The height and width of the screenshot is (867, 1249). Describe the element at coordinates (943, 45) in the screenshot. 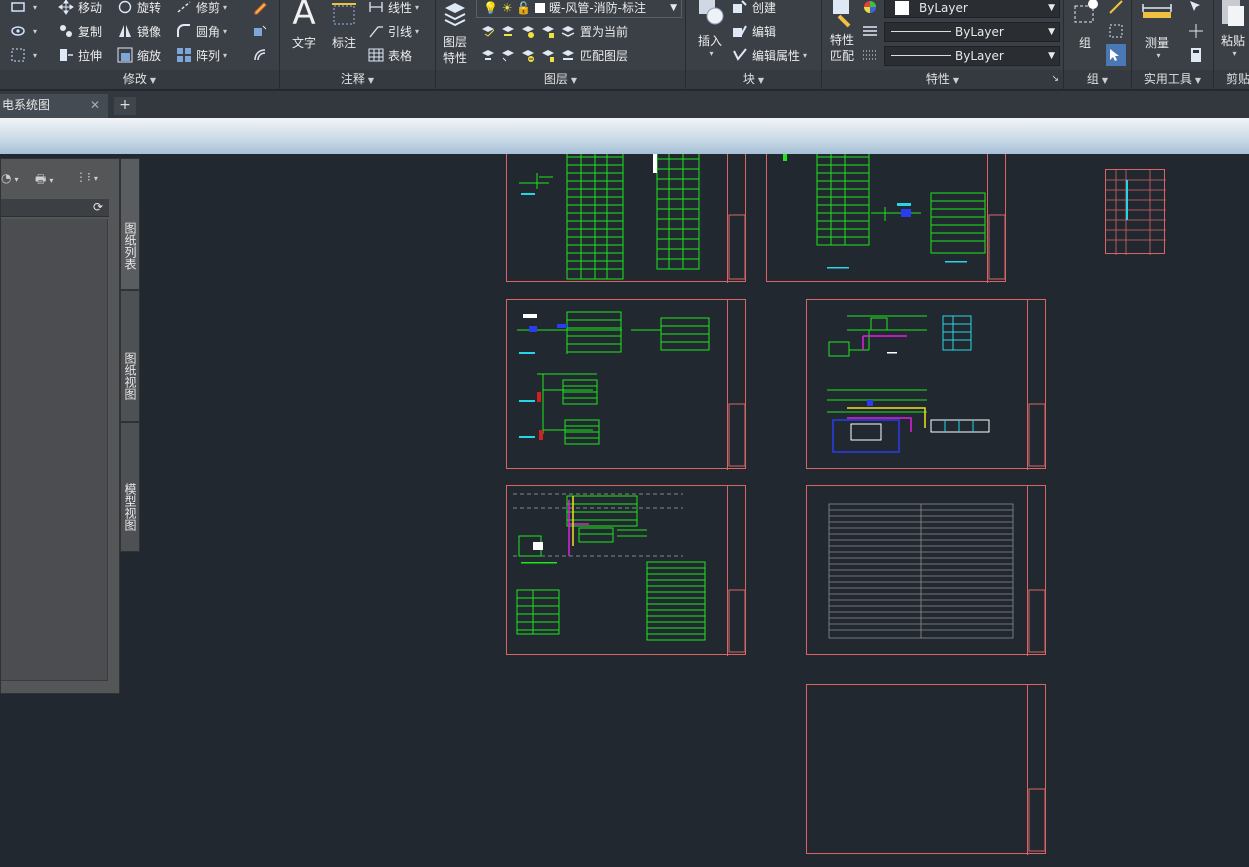

I see `properties-panel: 特性 匹配 ByLayer ▼ ByLayer ▼ ByLayer ▼ 特性 ▼ ↘` at that location.